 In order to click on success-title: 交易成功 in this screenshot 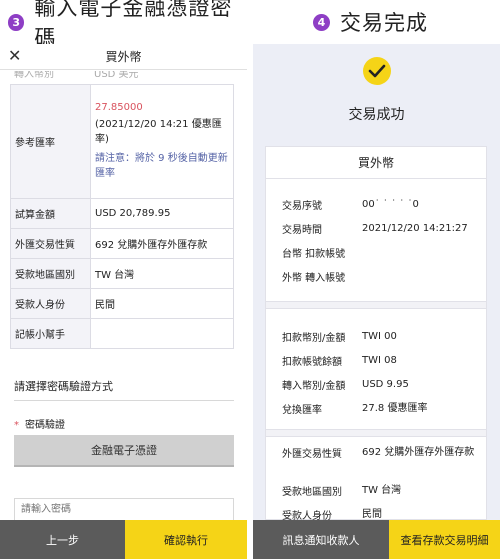, I will do `click(376, 115)`.